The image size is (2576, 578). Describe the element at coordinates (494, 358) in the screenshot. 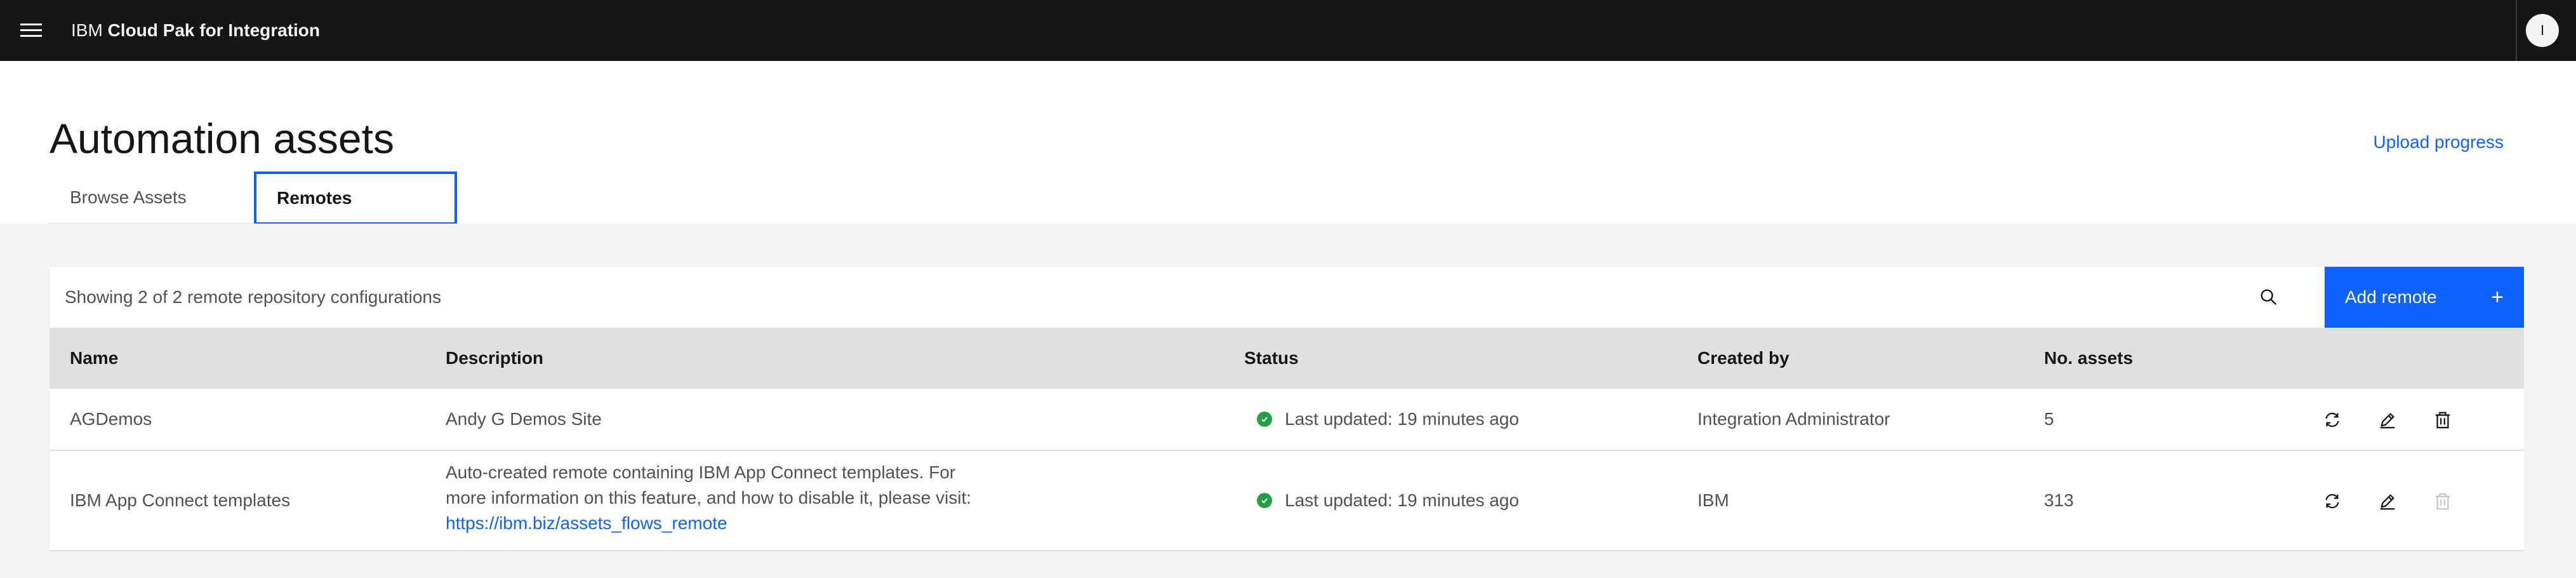

I see `column-header-description: Description` at that location.